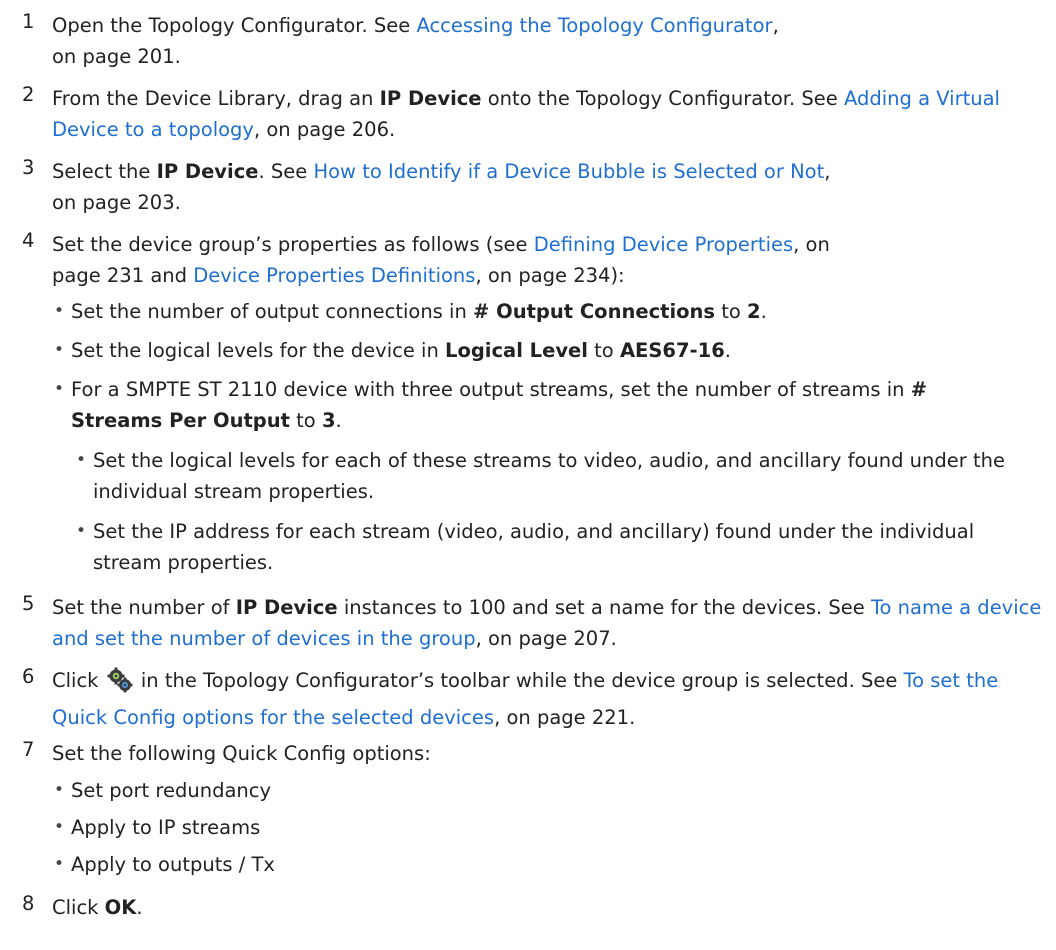  Describe the element at coordinates (532, 907) in the screenshot. I see `step-8: 8 Click OK.` at that location.